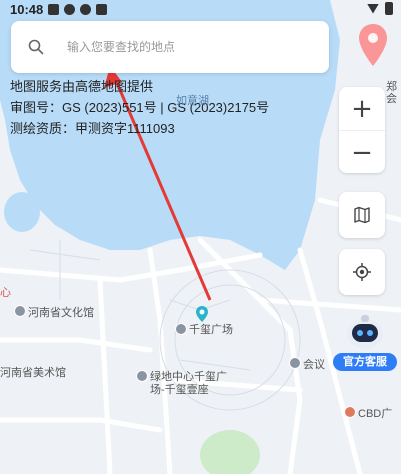 Image resolution: width=401 pixels, height=474 pixels. Describe the element at coordinates (121, 46) in the screenshot. I see `search-input: 输入您要查找的地点` at that location.